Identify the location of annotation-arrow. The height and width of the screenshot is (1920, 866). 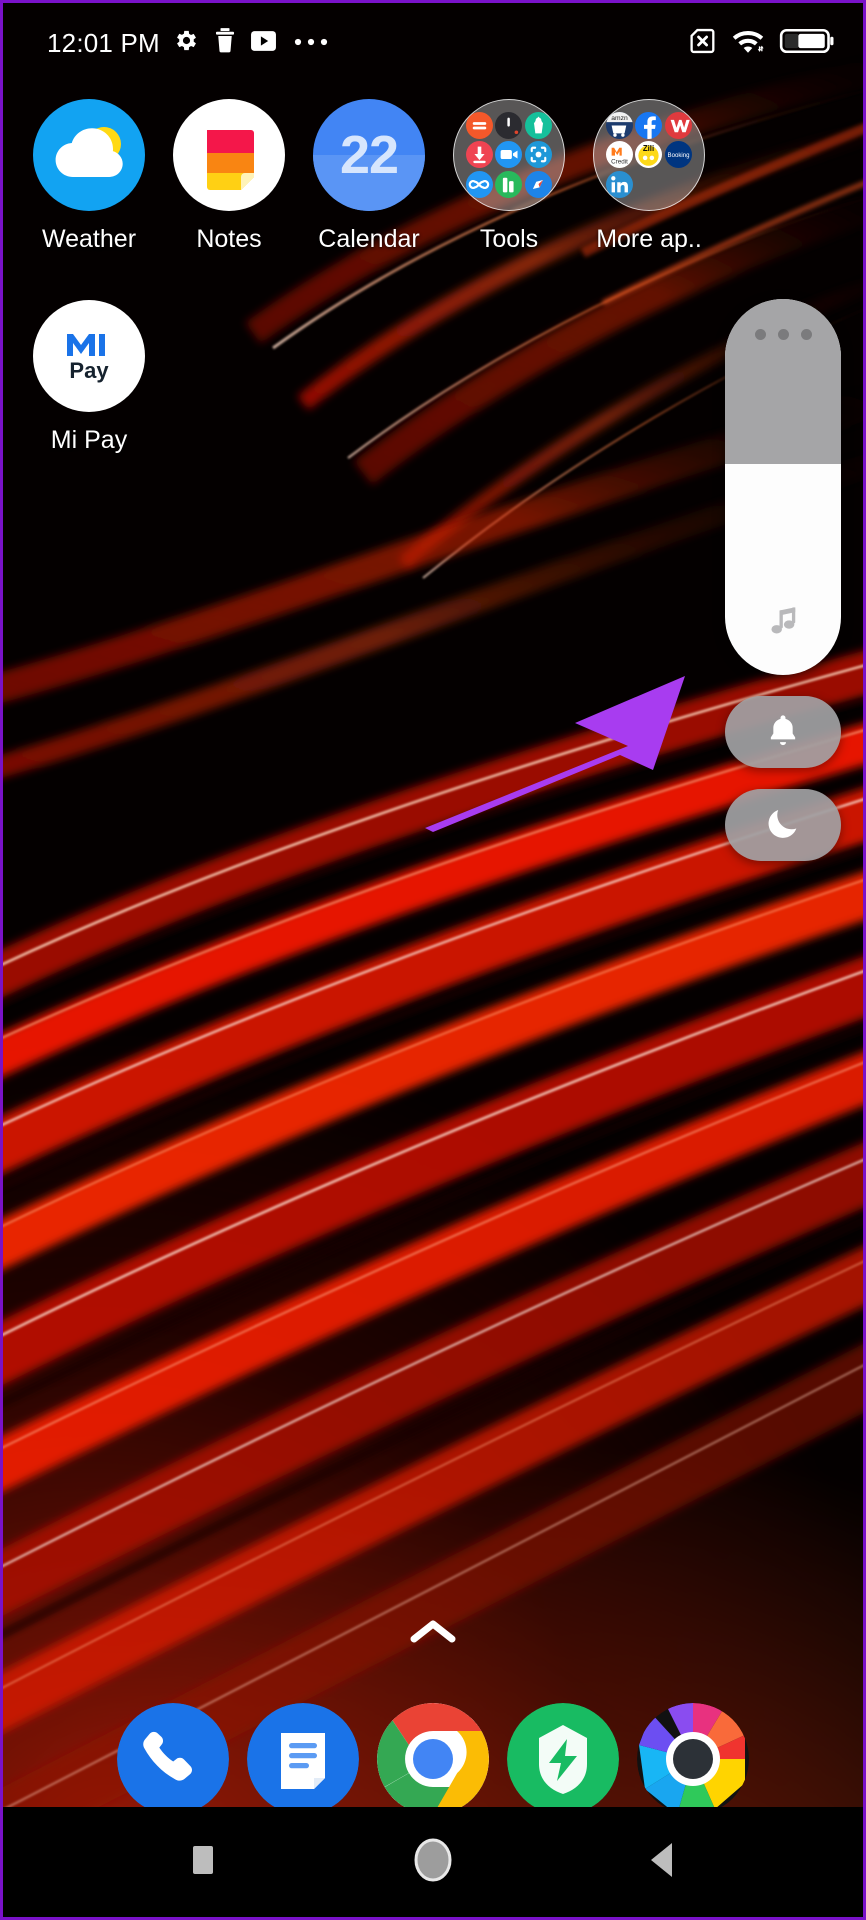
(573, 740).